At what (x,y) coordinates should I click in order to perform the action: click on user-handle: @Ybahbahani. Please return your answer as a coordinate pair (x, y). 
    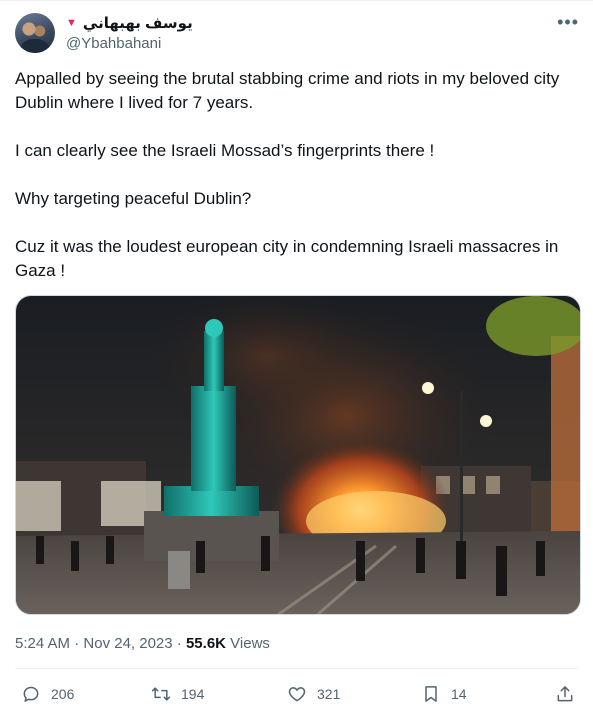
    Looking at the image, I should click on (113, 43).